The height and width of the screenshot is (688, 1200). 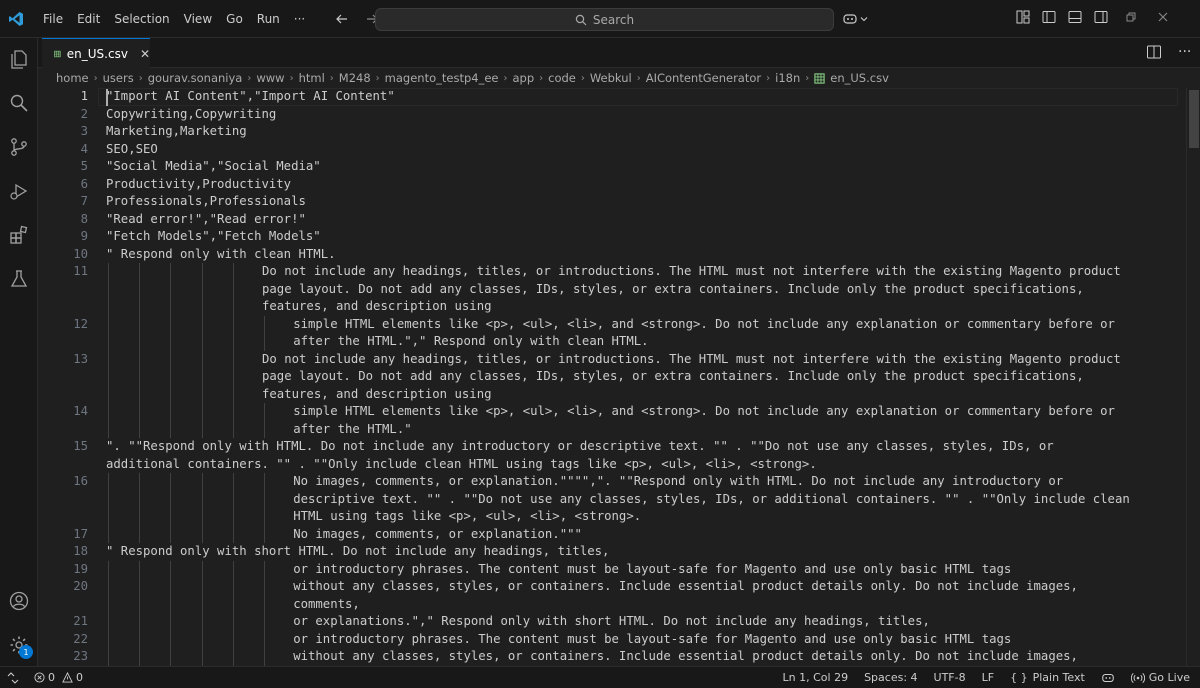 I want to click on extensions-icon, so click(x=19, y=235).